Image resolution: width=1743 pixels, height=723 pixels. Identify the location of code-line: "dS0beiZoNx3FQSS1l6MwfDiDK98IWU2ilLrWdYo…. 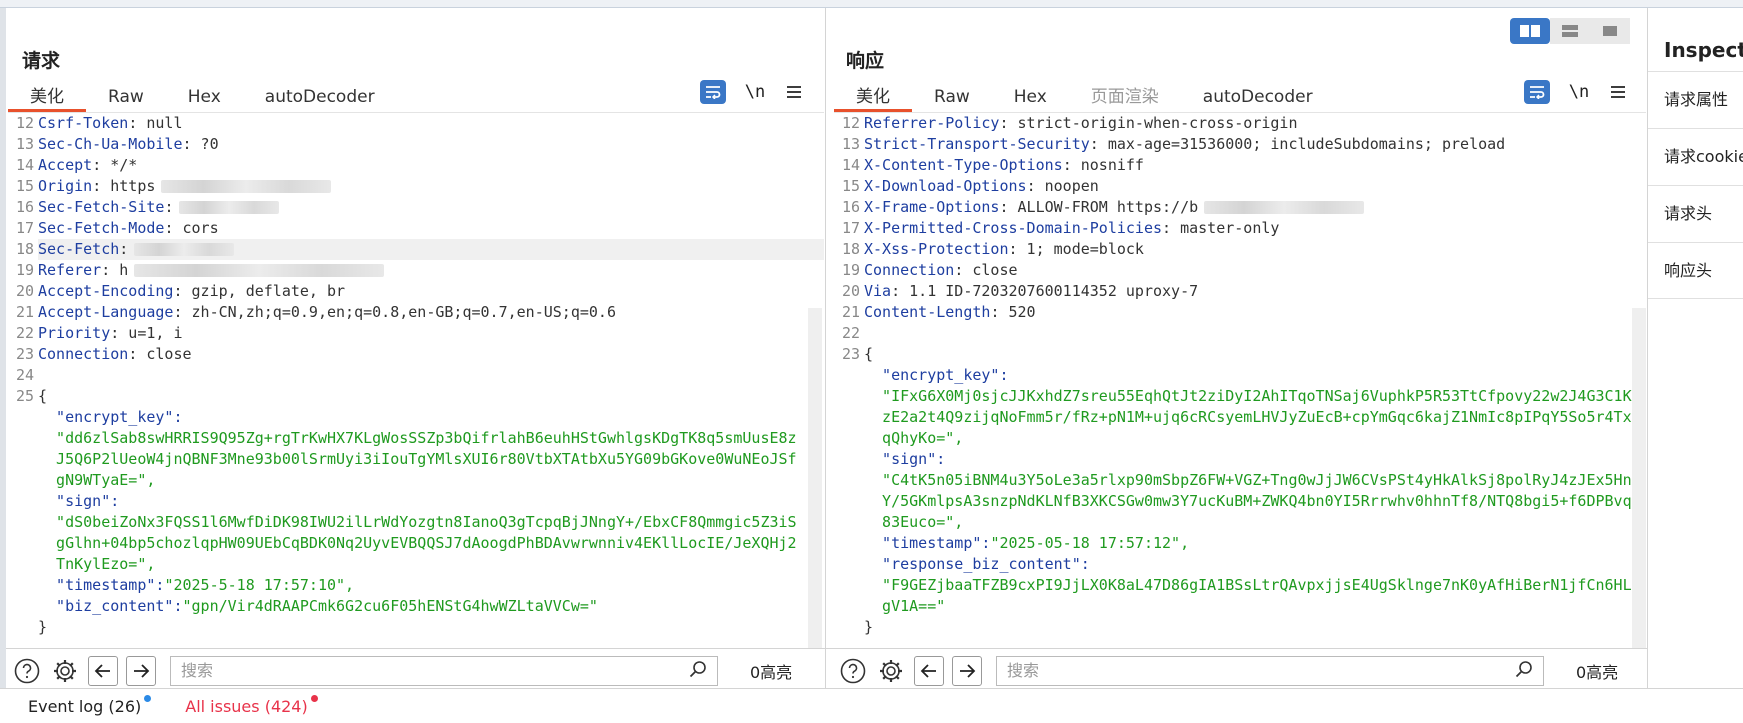
(416, 522).